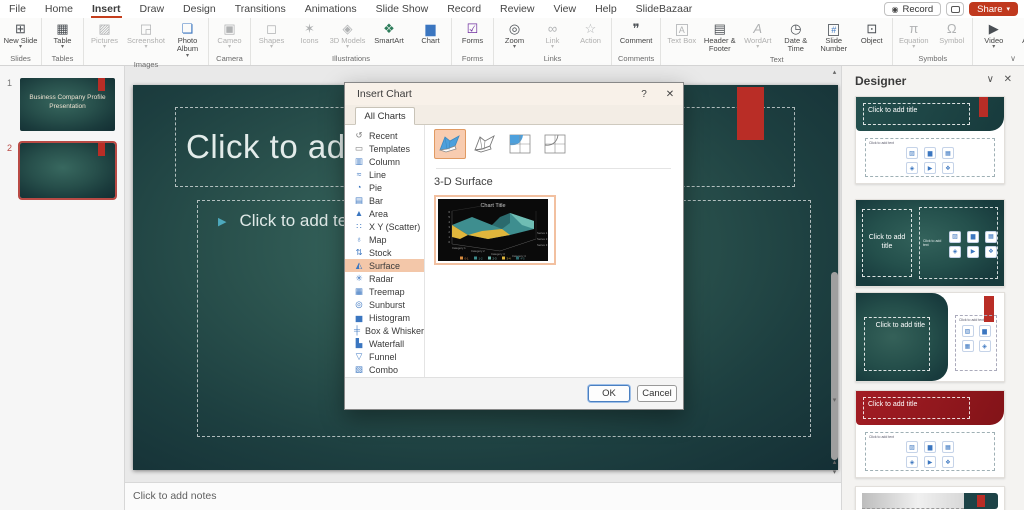  Describe the element at coordinates (993, 9) in the screenshot. I see `share-button: Share ▾` at that location.